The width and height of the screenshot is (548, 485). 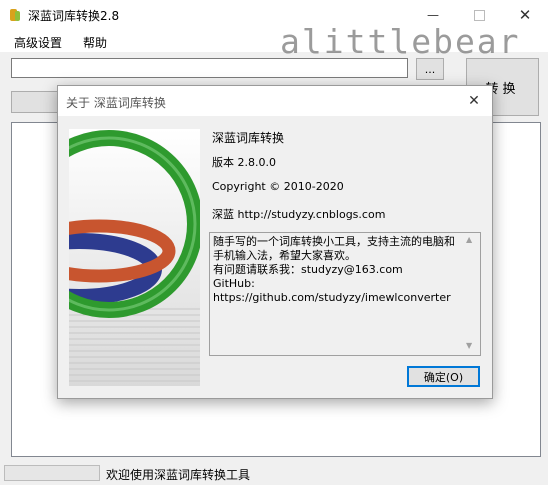 I want to click on dialog-close-button: ✕, so click(x=474, y=101).